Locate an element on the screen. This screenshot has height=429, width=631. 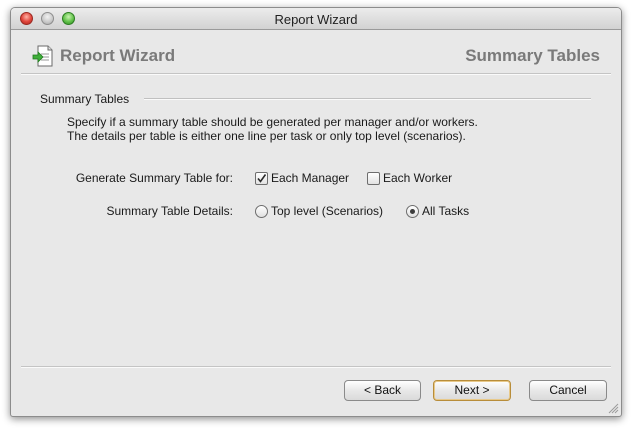
next-button: Next > is located at coordinates (472, 390).